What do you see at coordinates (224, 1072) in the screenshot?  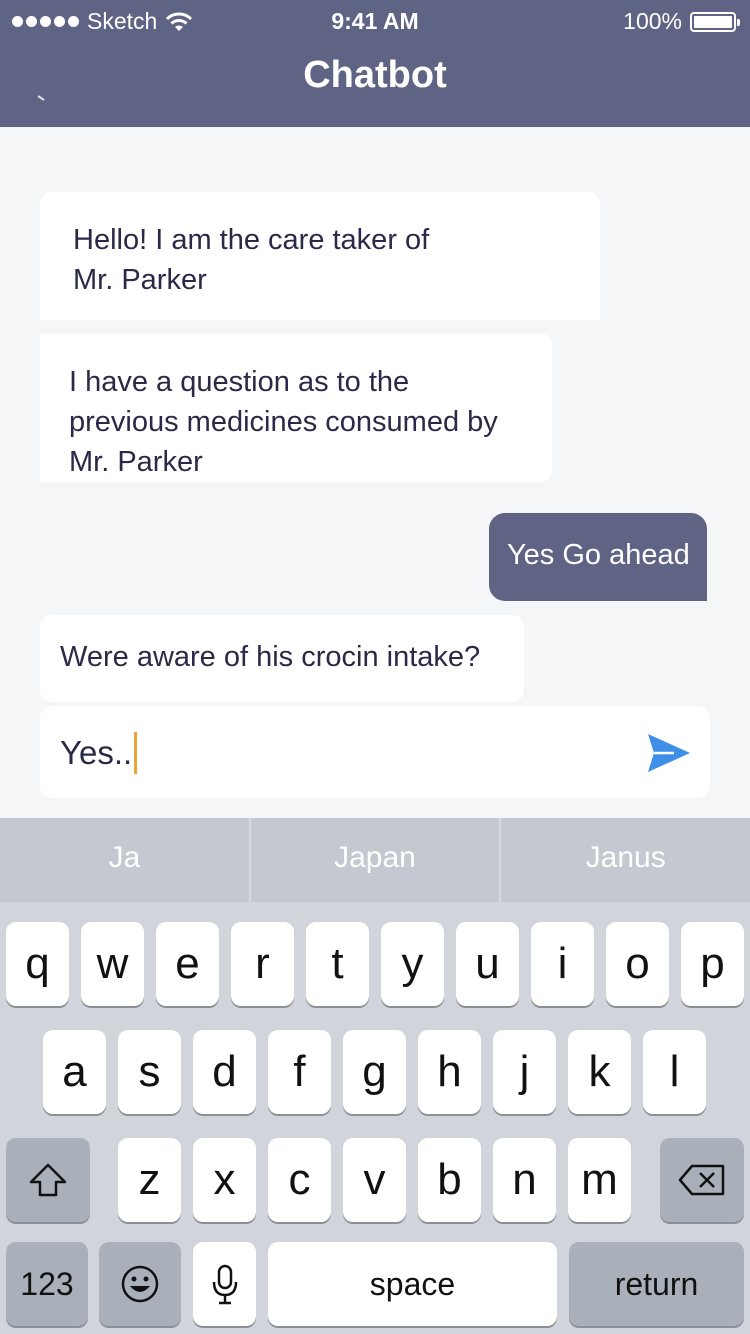 I see `key-d: d` at bounding box center [224, 1072].